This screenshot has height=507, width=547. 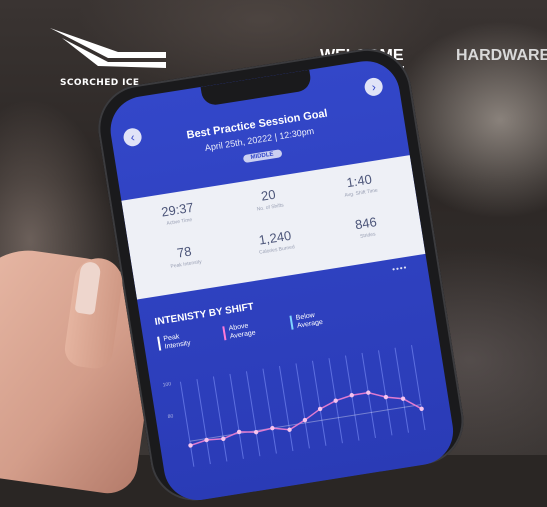 I want to click on pagination-dots: ••••, so click(x=400, y=268).